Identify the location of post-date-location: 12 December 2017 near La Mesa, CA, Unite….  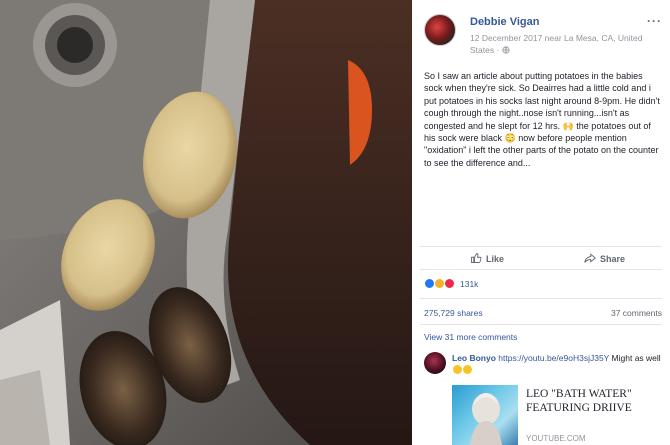
(556, 44).